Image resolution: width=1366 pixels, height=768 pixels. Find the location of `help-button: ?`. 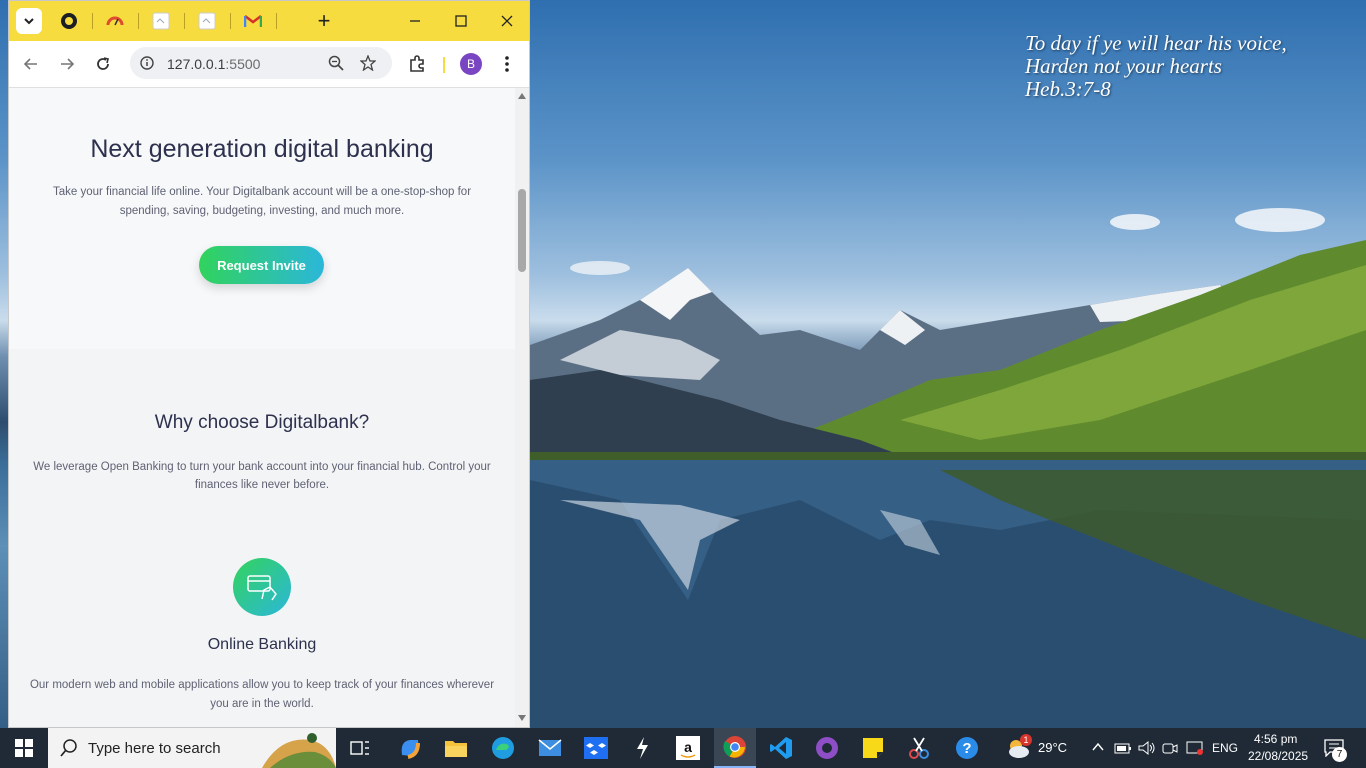

help-button: ? is located at coordinates (967, 748).